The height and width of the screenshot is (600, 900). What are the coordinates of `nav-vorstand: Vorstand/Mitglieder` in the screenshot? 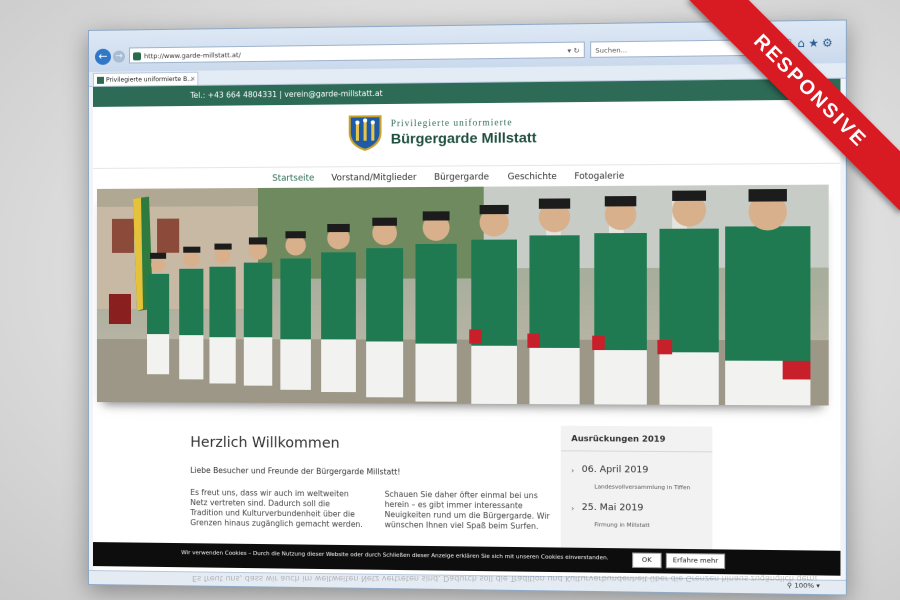 It's located at (373, 178).